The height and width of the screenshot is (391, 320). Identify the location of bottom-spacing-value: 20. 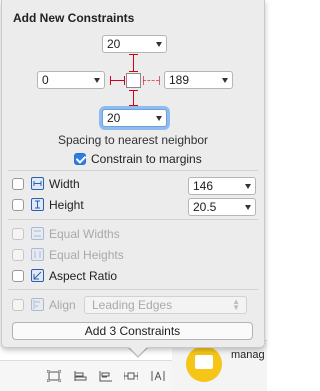
(114, 118).